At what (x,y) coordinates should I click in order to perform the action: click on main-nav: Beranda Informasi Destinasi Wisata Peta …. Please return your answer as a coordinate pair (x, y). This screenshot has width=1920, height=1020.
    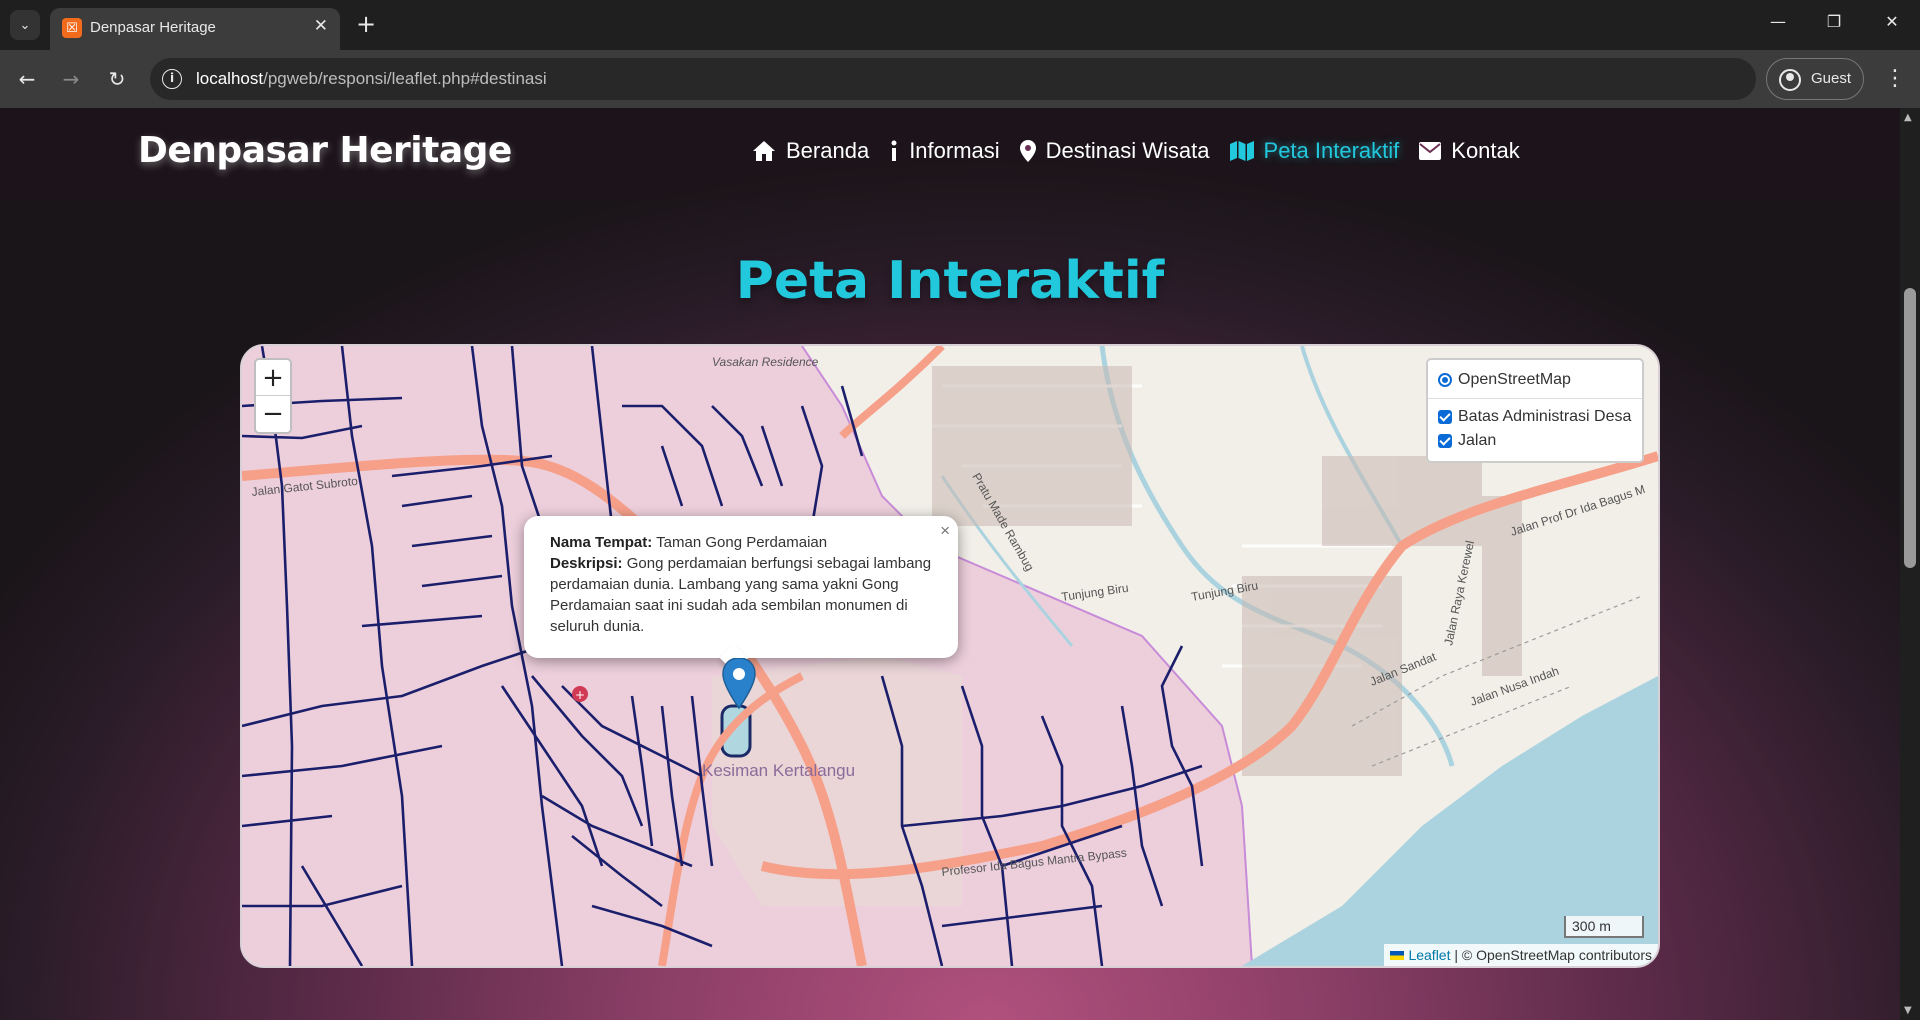
    Looking at the image, I should click on (1146, 151).